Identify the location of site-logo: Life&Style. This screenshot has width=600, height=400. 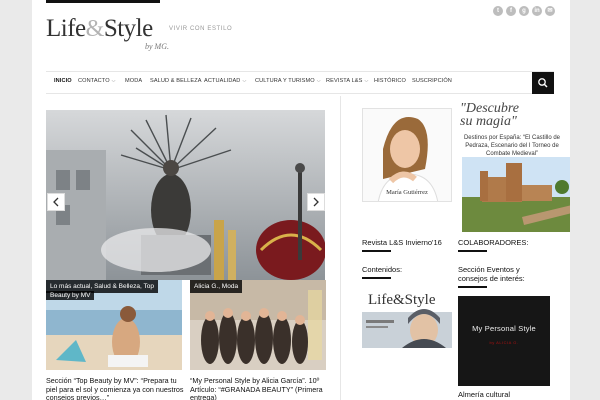
(99, 28).